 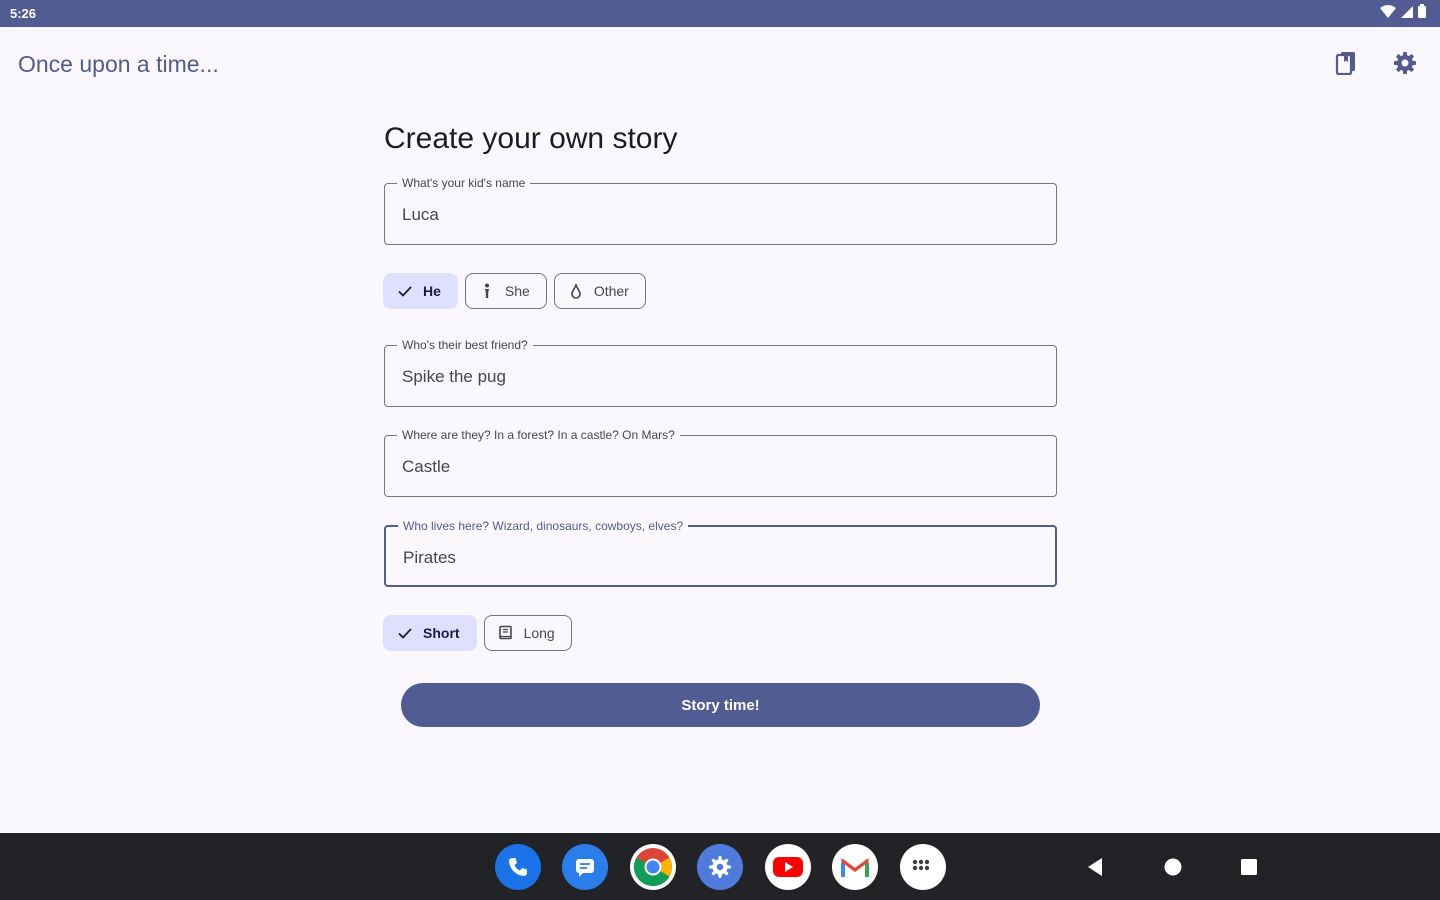 What do you see at coordinates (23, 13) in the screenshot?
I see `status-time: 5:26` at bounding box center [23, 13].